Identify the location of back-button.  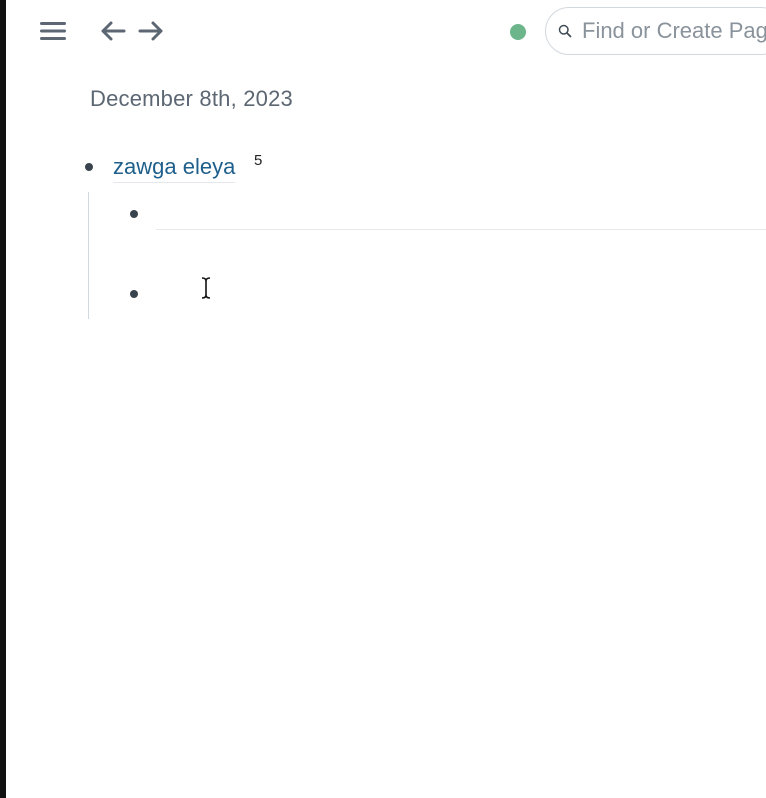
(113, 31).